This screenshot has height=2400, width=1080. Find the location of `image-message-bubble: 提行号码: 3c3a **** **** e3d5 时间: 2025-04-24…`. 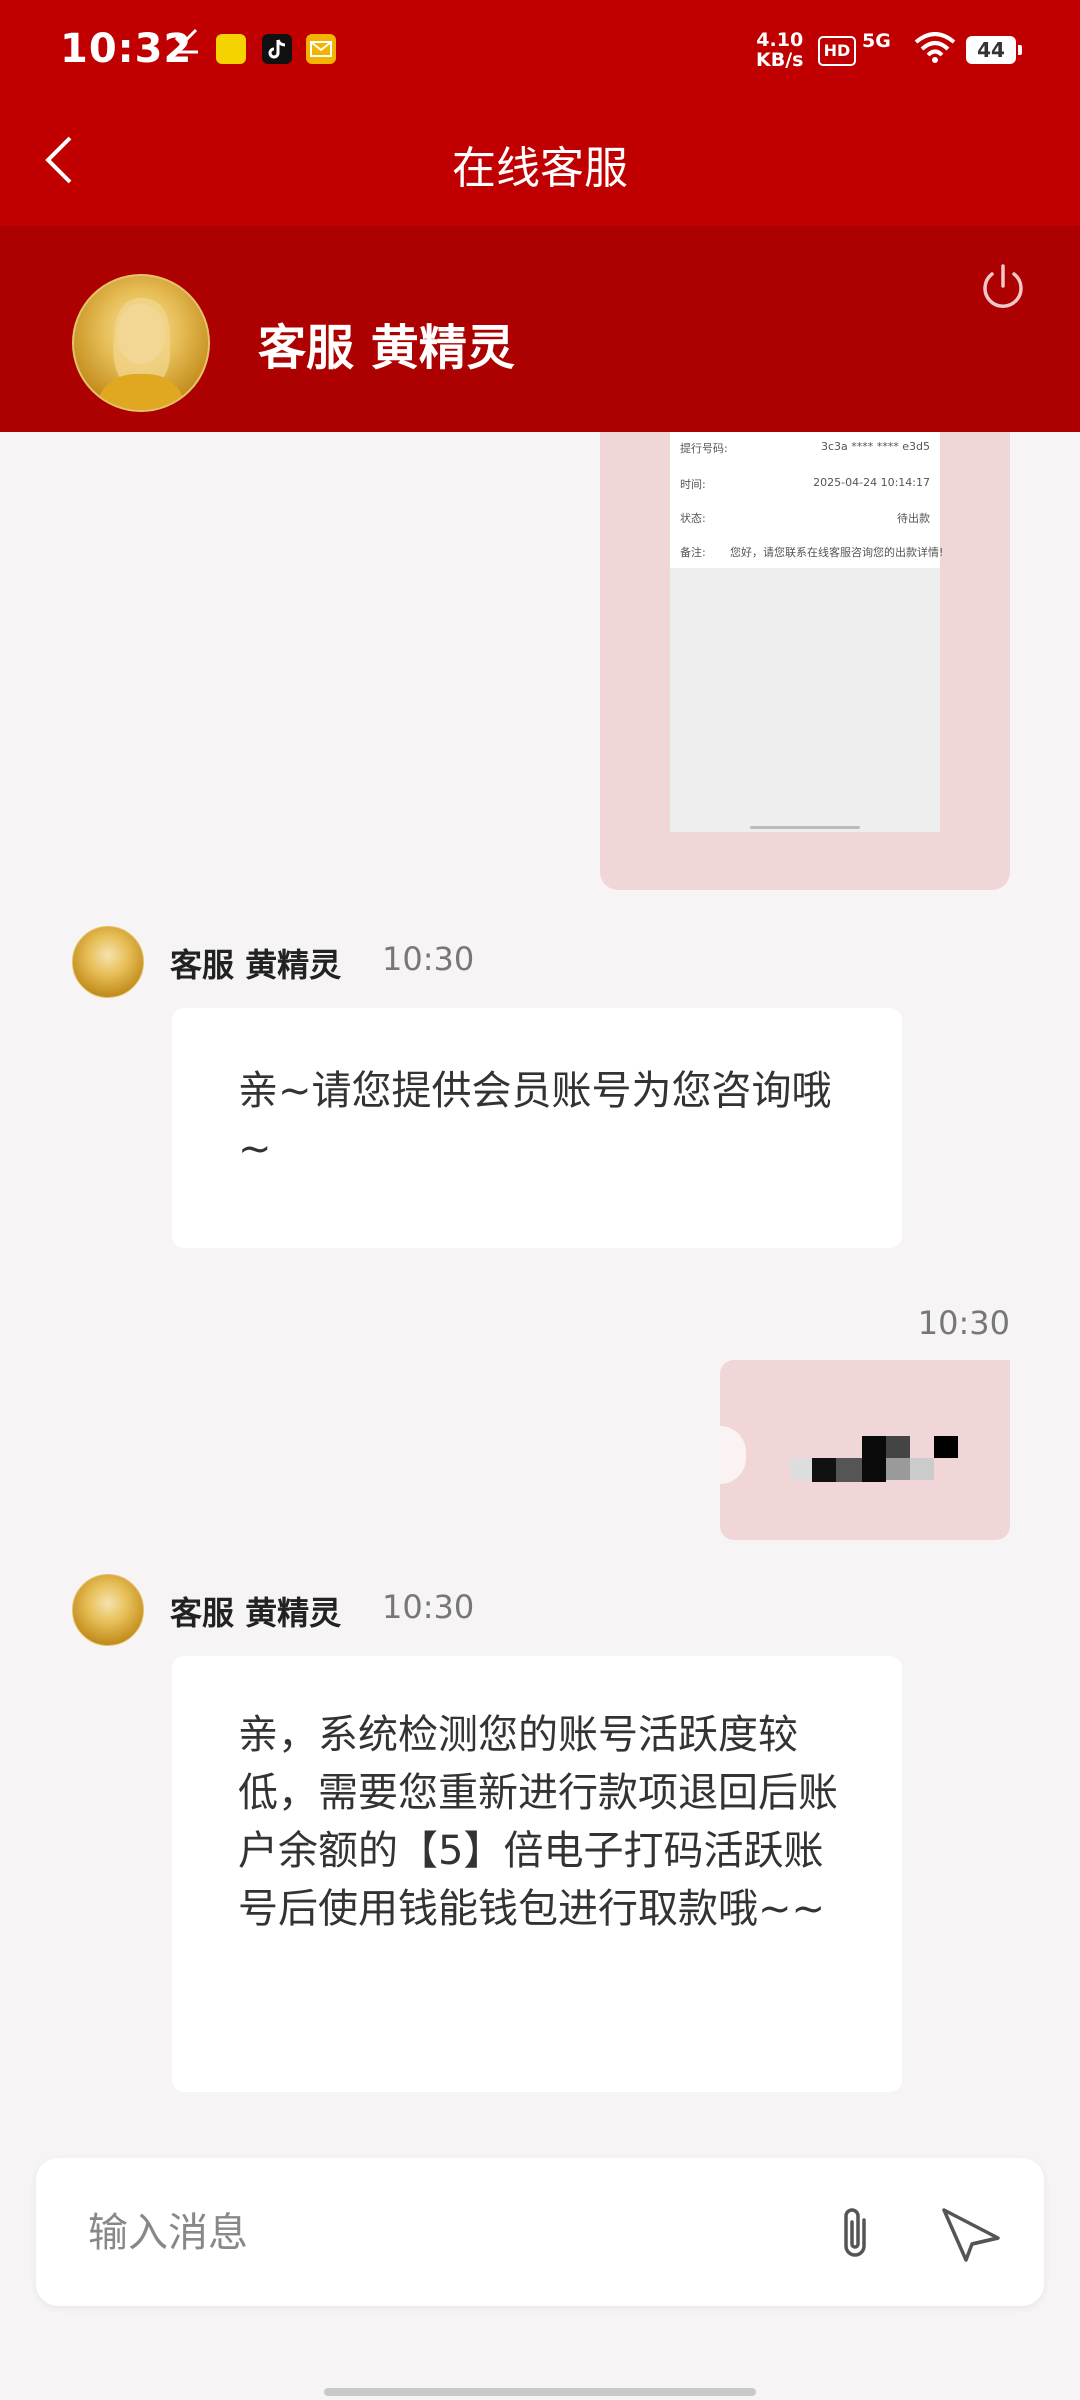

image-message-bubble: 提行号码: 3c3a **** **** e3d5 时间: 2025-04-24… is located at coordinates (805, 661).